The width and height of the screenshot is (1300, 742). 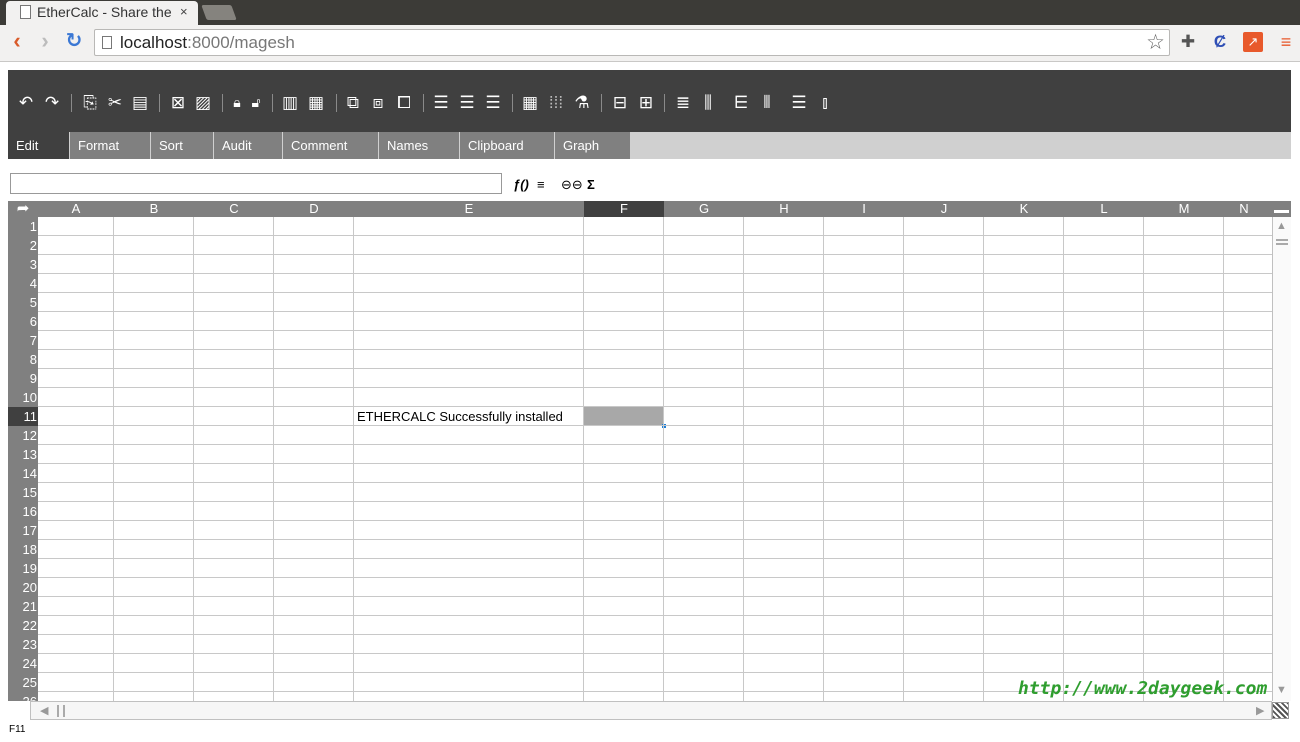 I want to click on cut-icon: ✂, so click(x=115, y=102).